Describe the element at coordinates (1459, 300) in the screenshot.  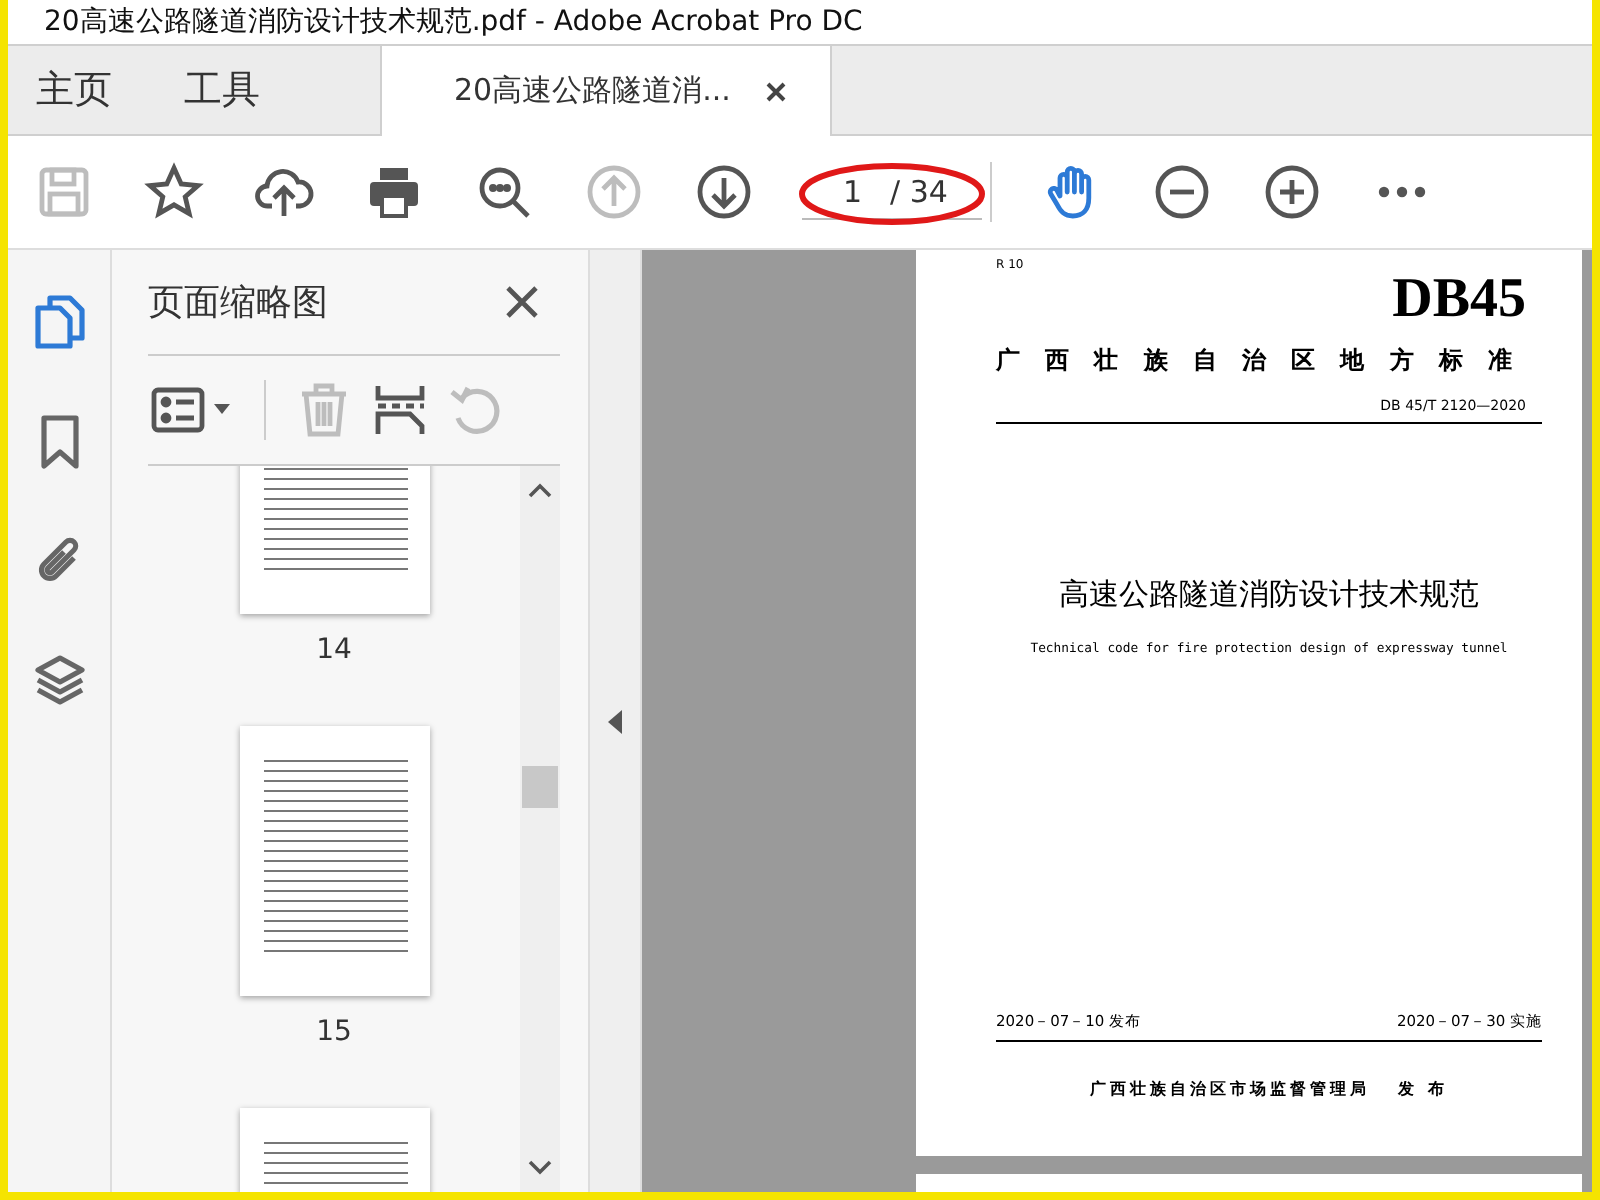
I see `standard-logo: DB45` at that location.